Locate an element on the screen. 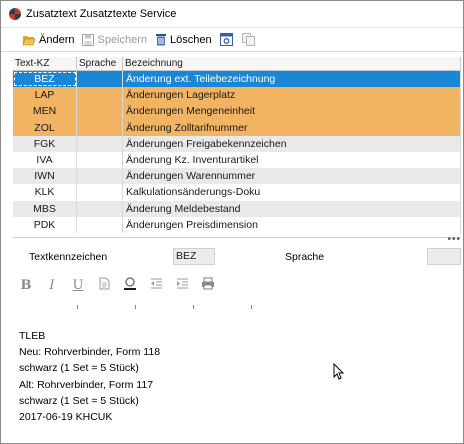 This screenshot has height=444, width=464. settings-button is located at coordinates (227, 40).